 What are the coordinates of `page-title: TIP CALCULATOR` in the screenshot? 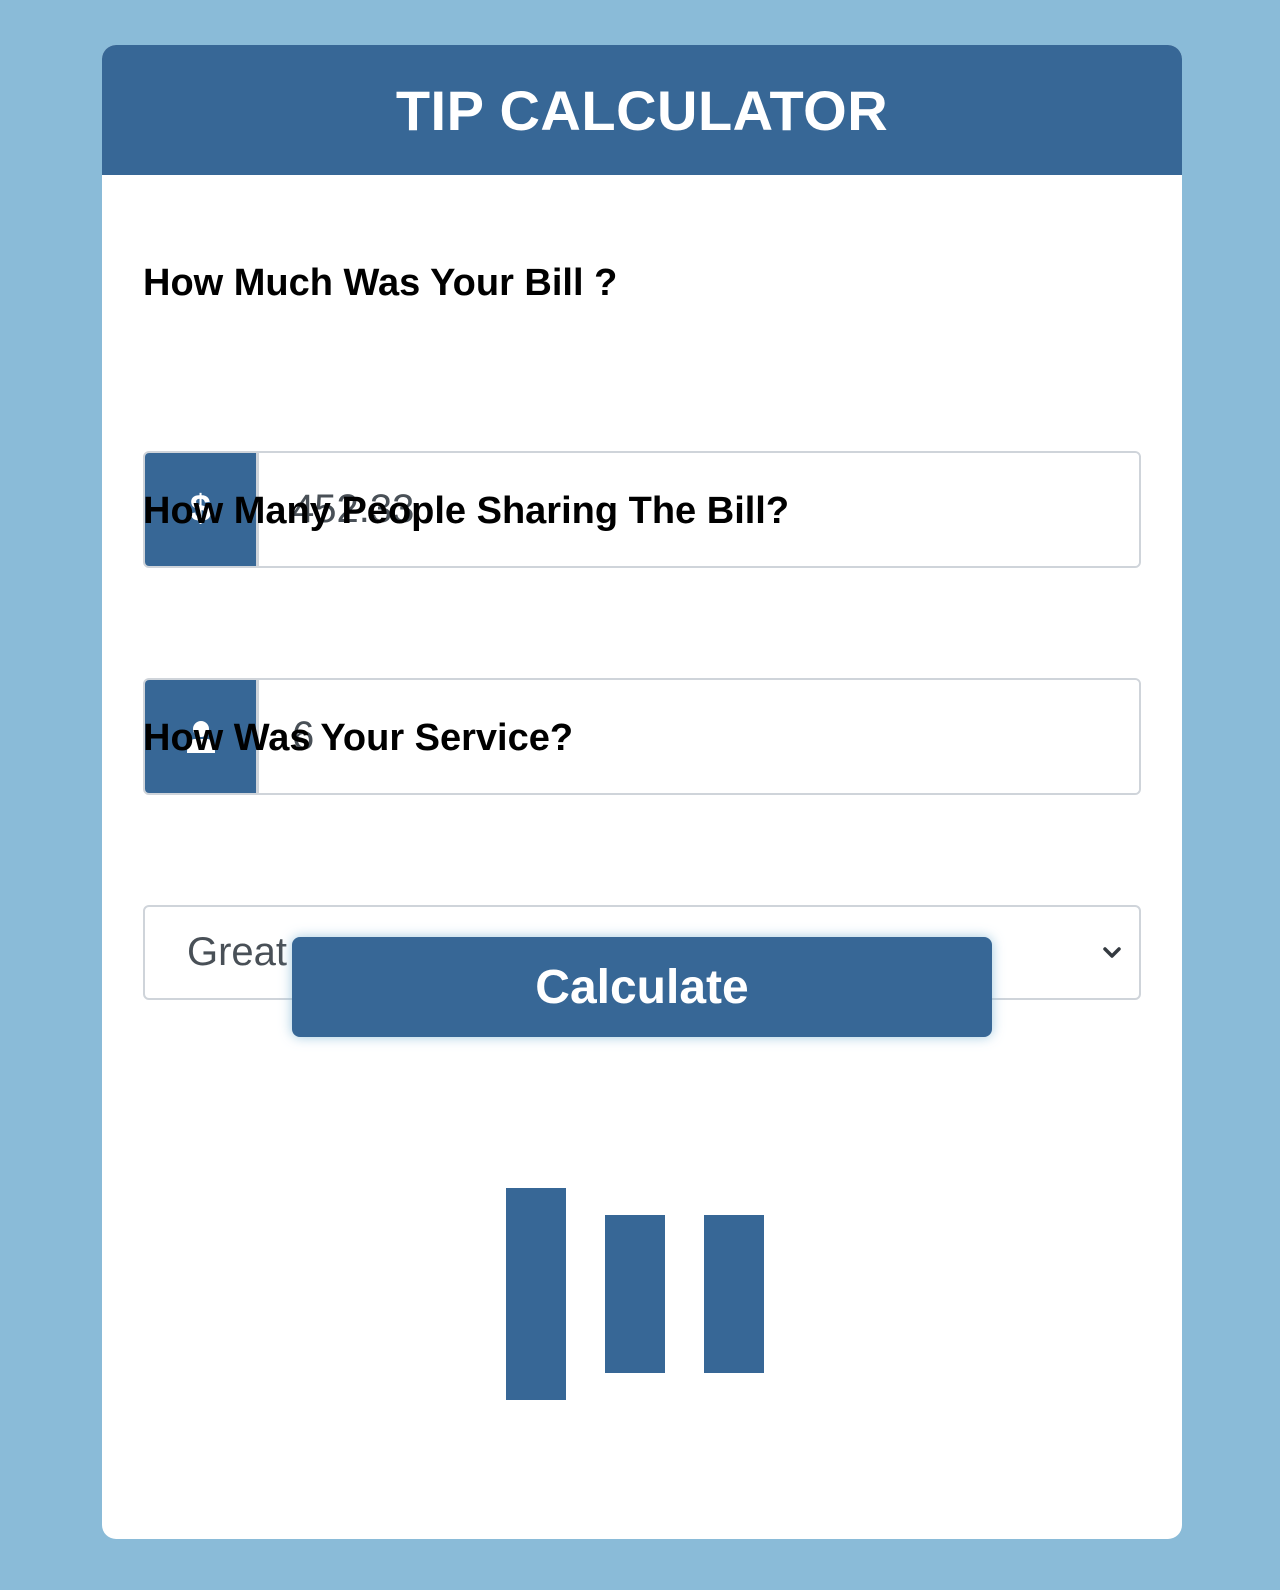 It's located at (642, 110).